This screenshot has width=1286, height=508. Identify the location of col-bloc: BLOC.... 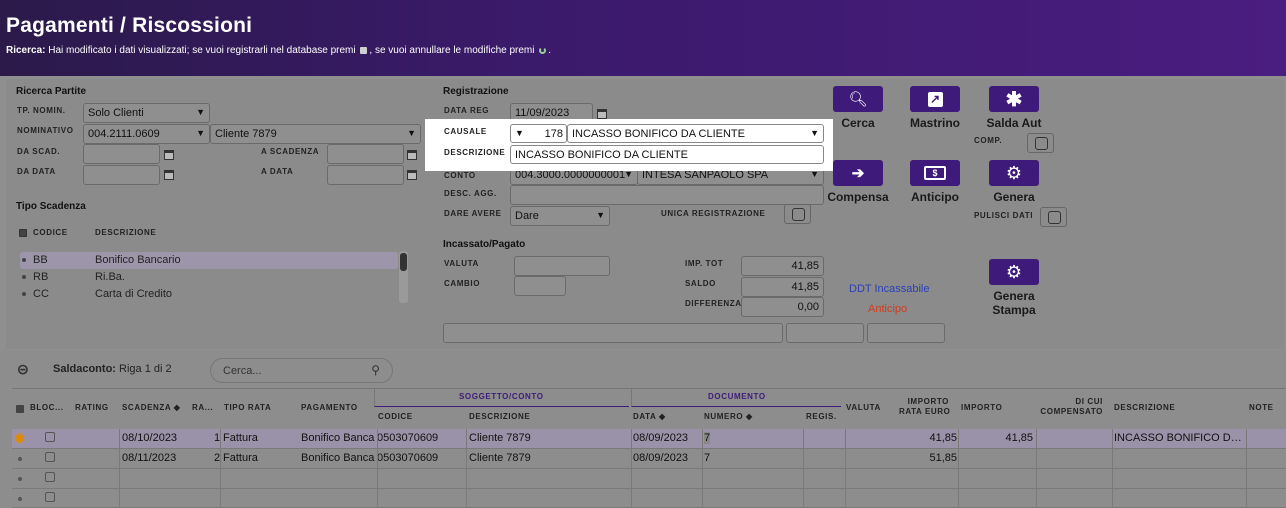
(47, 407).